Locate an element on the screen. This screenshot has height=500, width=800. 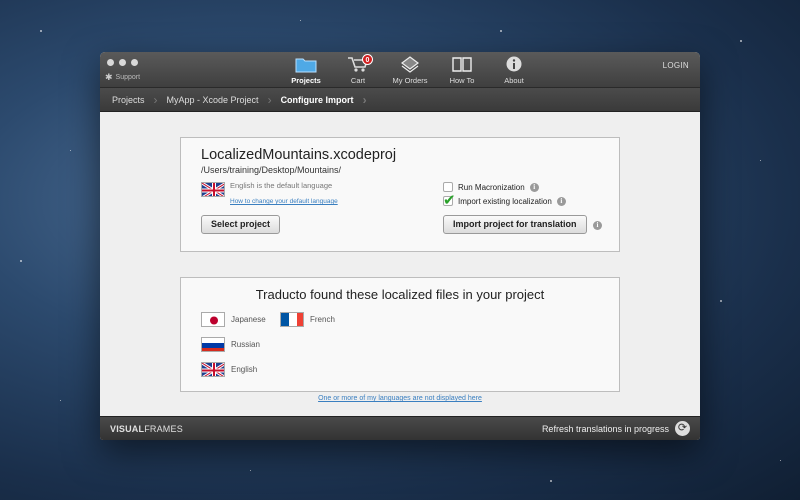
refresh-icon: ⟳ is located at coordinates (682, 428).